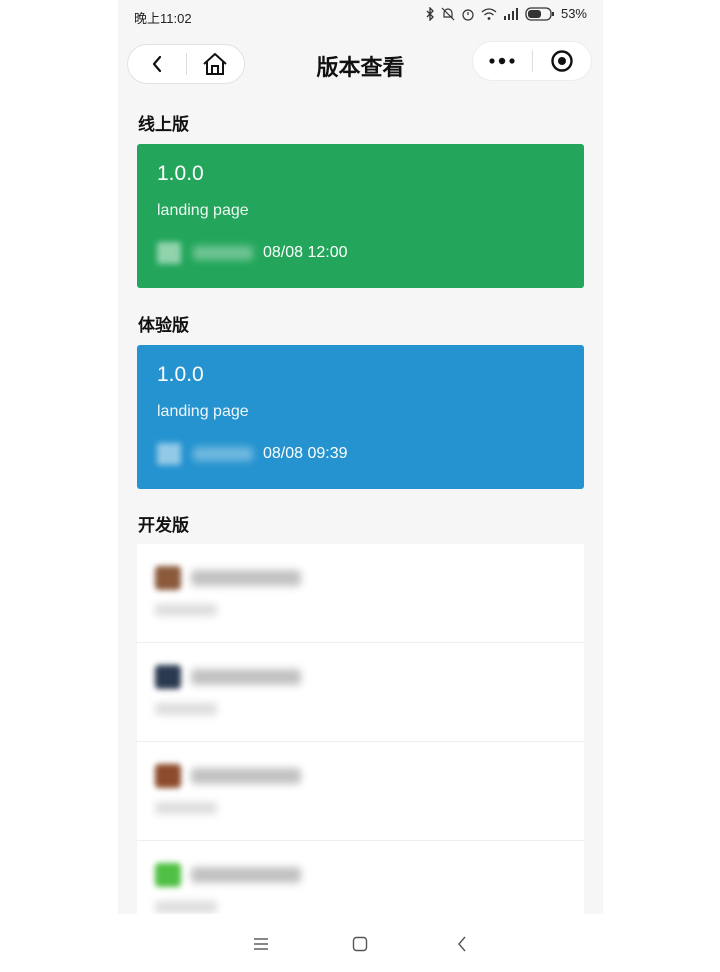 The image size is (720, 972). Describe the element at coordinates (163, 325) in the screenshot. I see `section-title-trial: 体验版` at that location.